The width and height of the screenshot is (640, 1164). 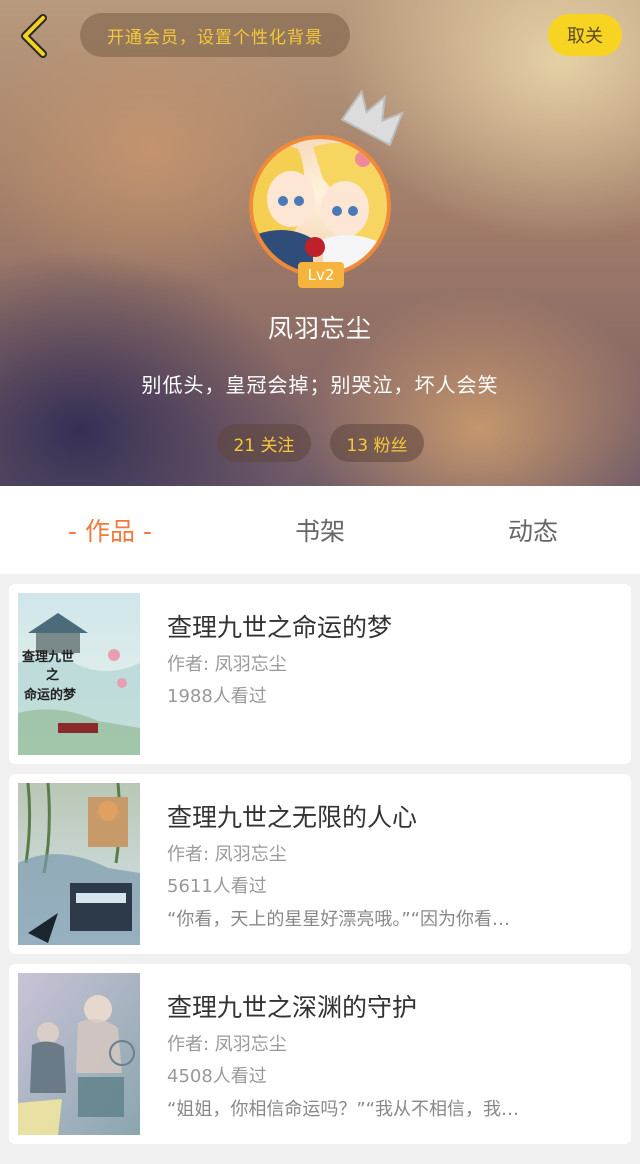 I want to click on vip-upgrade-banner: 开通会员，设置个性化背景, so click(x=215, y=35).